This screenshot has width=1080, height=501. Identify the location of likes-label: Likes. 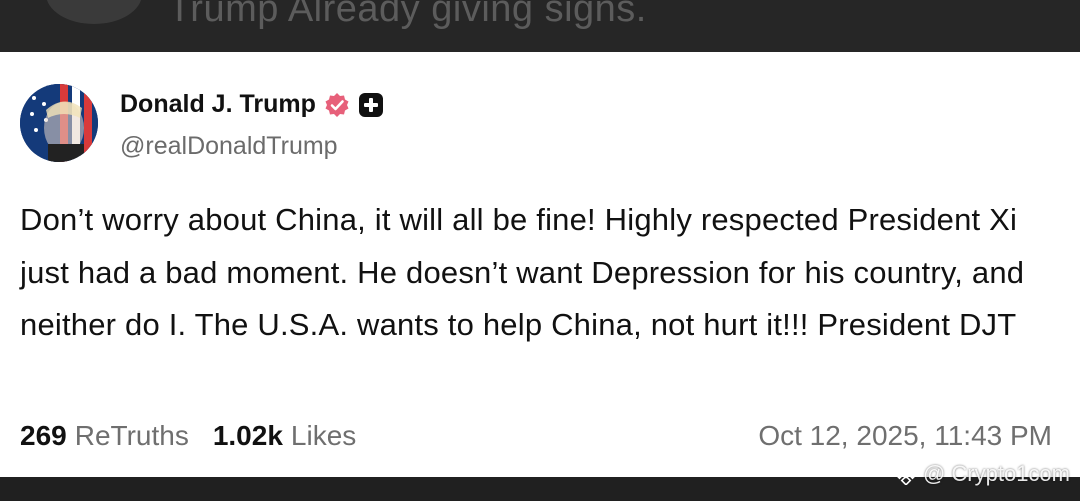
(323, 436).